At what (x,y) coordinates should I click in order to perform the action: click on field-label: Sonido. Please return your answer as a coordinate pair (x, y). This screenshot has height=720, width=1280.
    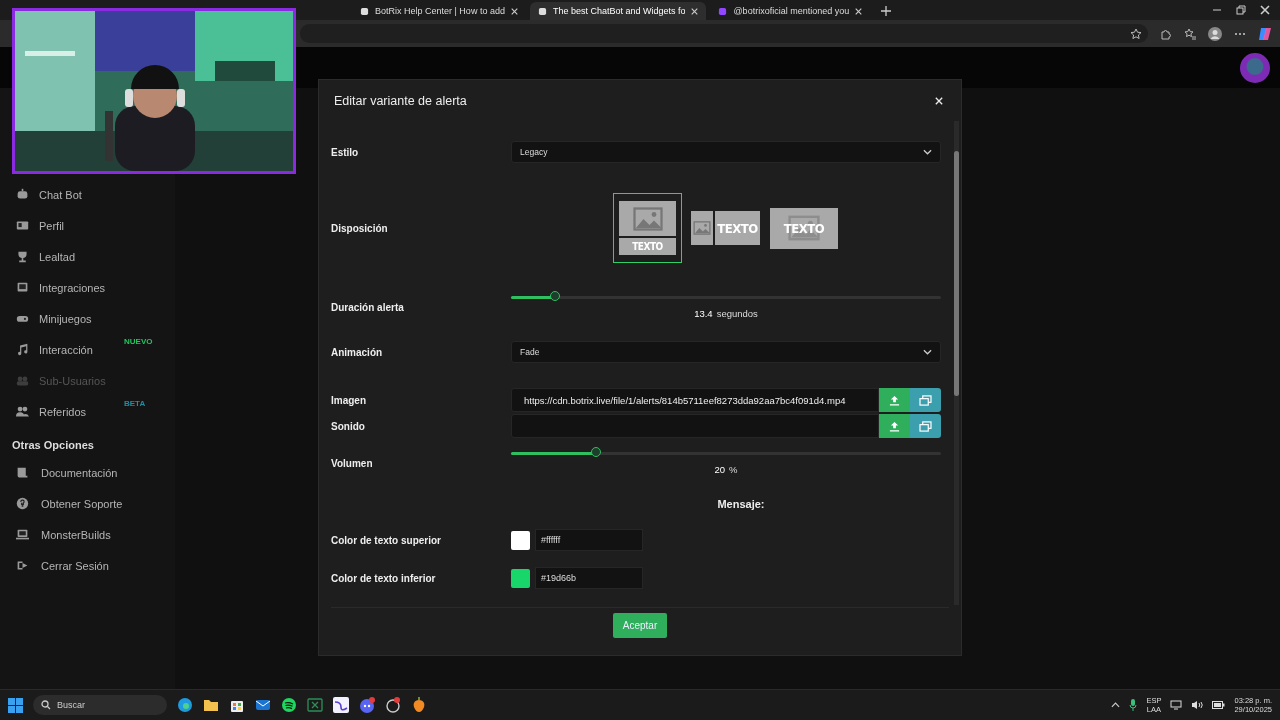
    Looking at the image, I should click on (348, 426).